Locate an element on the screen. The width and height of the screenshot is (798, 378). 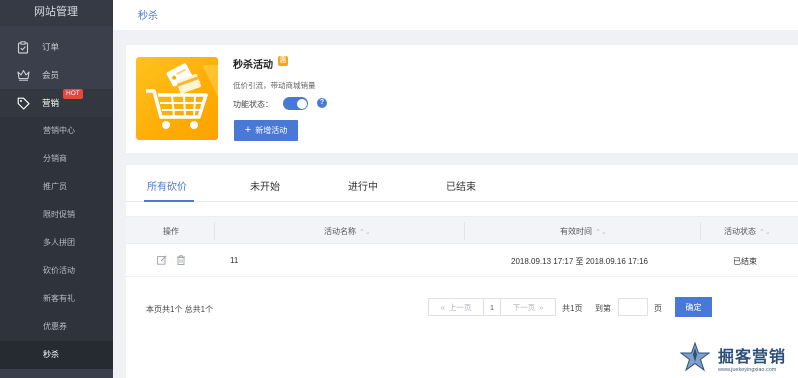
clipboard-icon is located at coordinates (23, 47).